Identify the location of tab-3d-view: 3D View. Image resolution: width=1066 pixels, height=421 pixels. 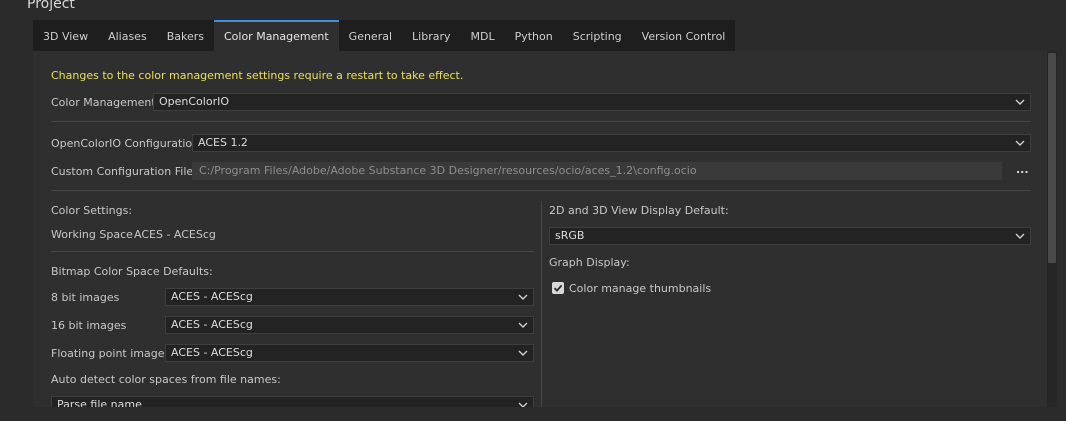
(65, 35).